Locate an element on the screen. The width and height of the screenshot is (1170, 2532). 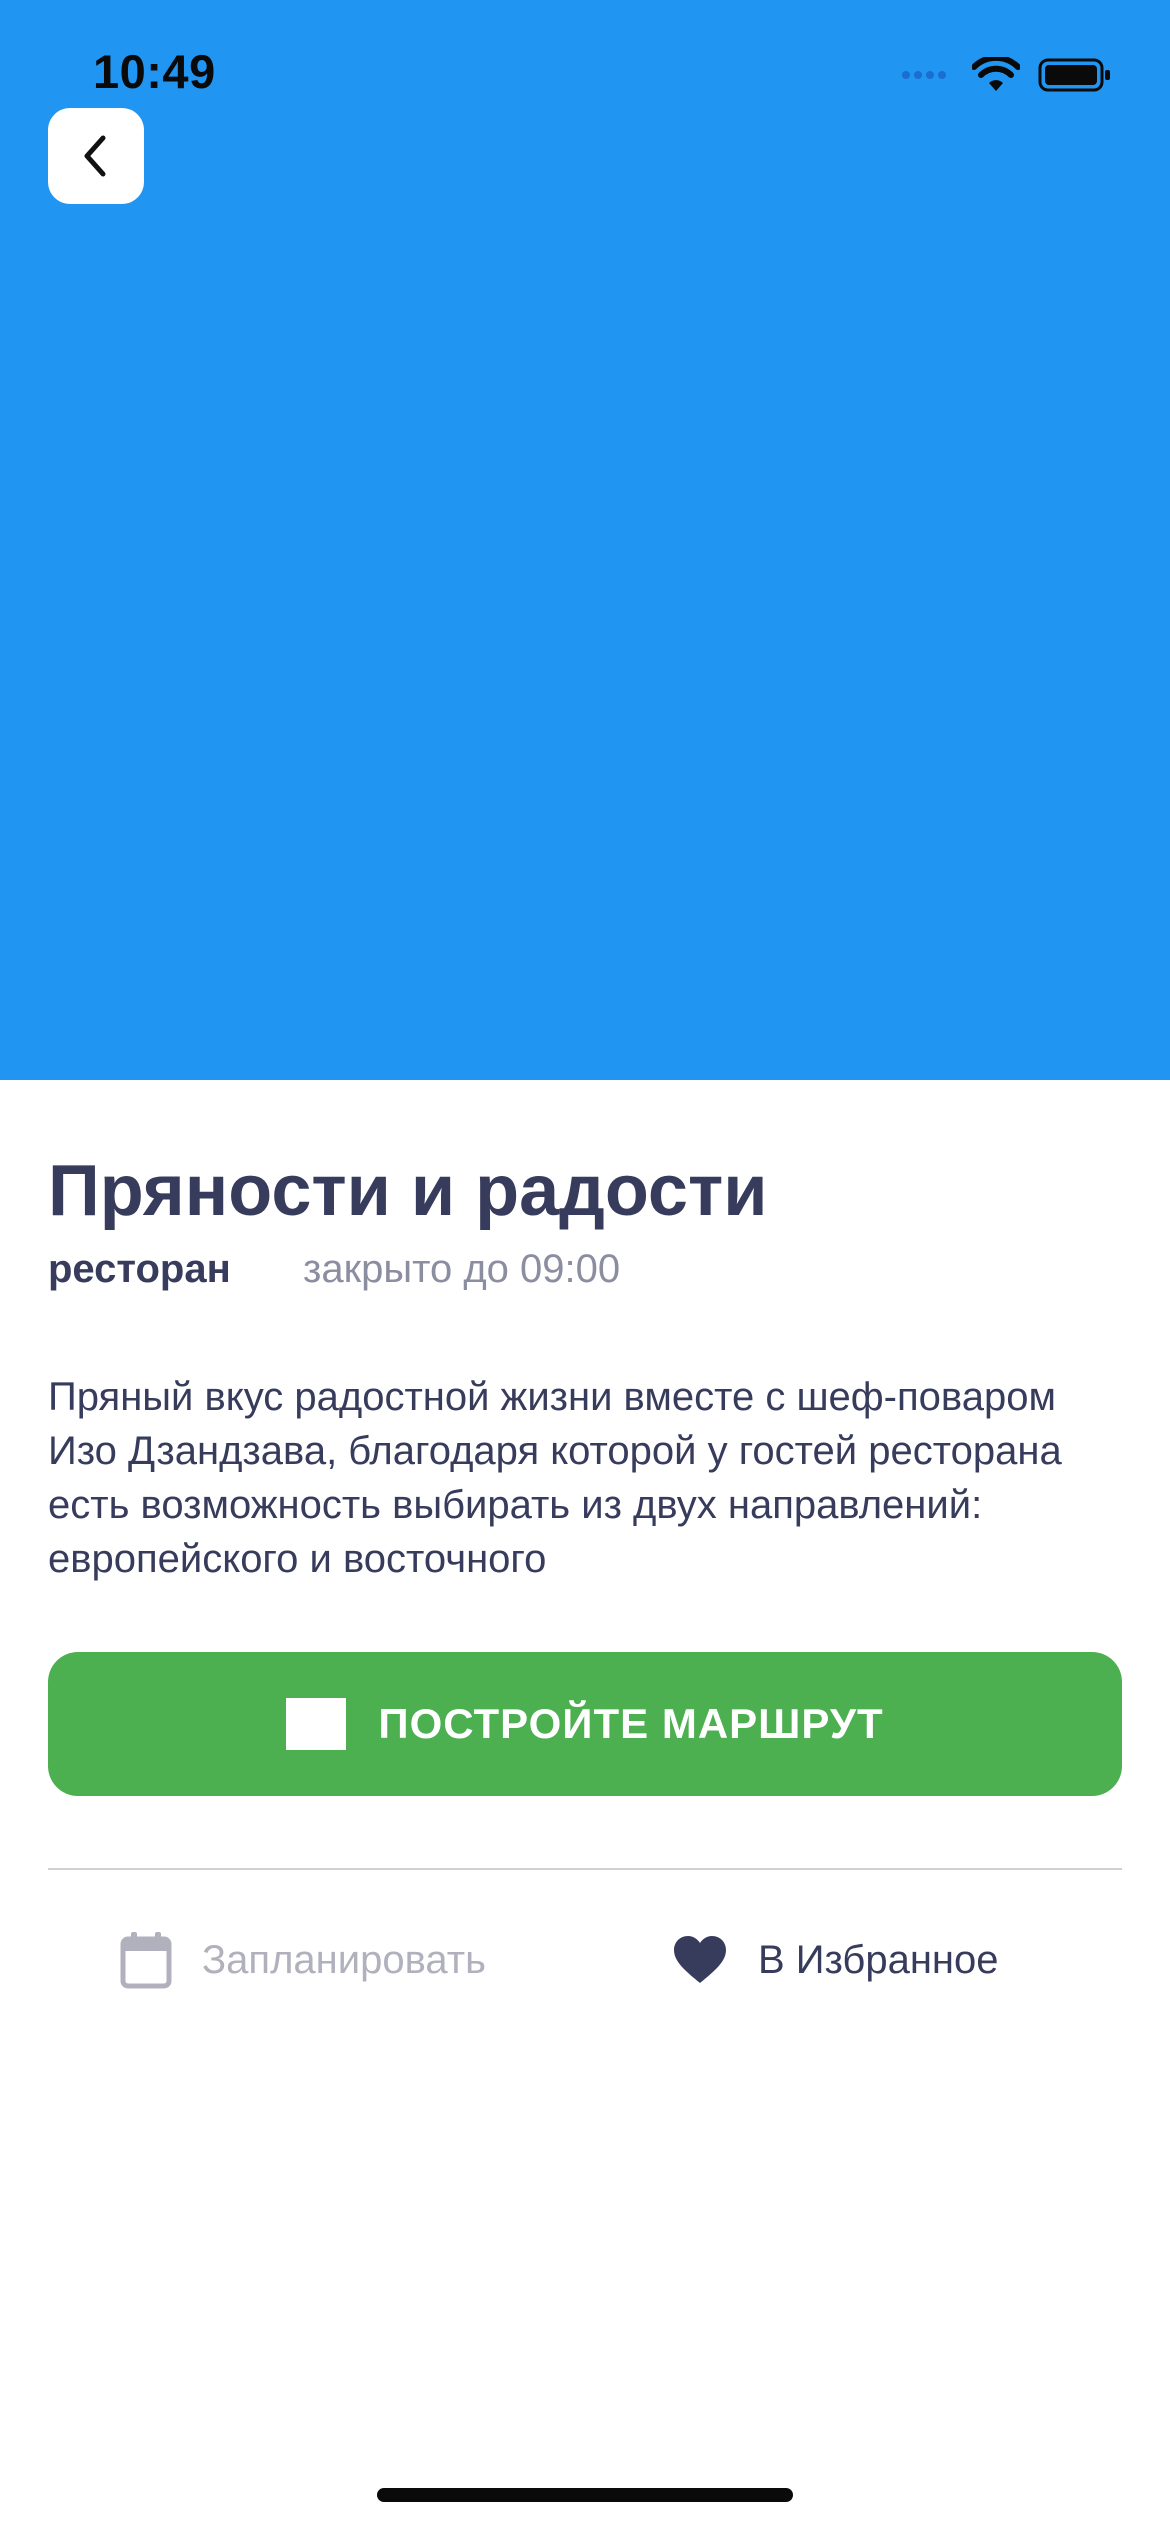
build-route-label: ПОСТРОЙТЕ МАРШРУТ is located at coordinates (631, 1723).